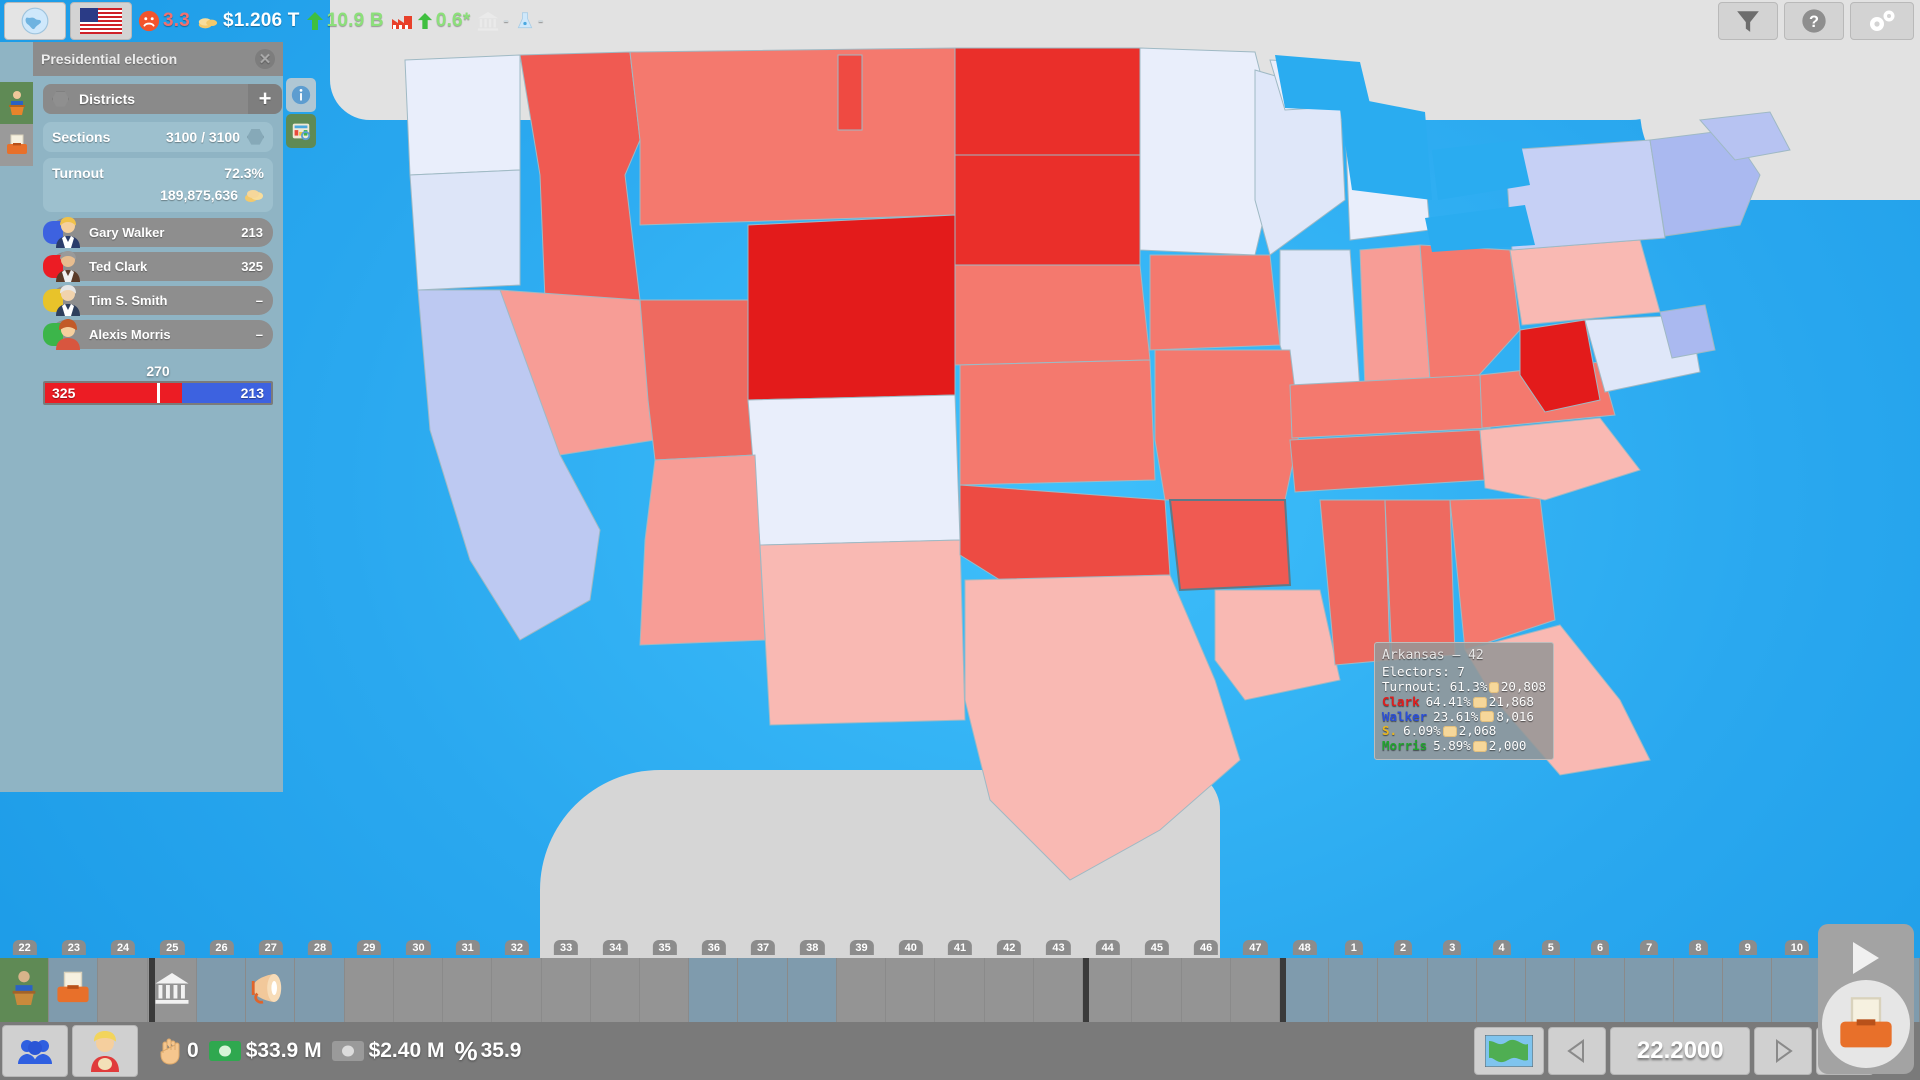  What do you see at coordinates (615, 947) in the screenshot?
I see `timeline-tick: 34` at bounding box center [615, 947].